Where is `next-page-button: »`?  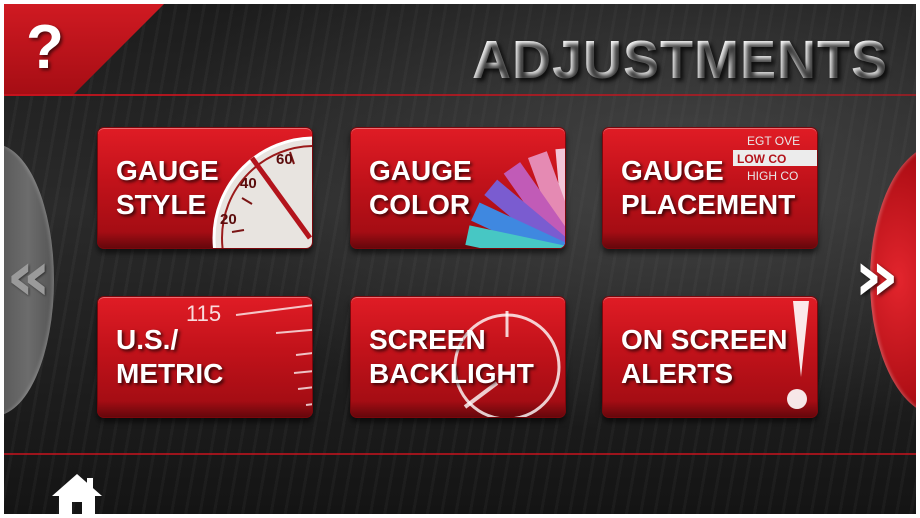
next-page-button: » is located at coordinates (885, 280).